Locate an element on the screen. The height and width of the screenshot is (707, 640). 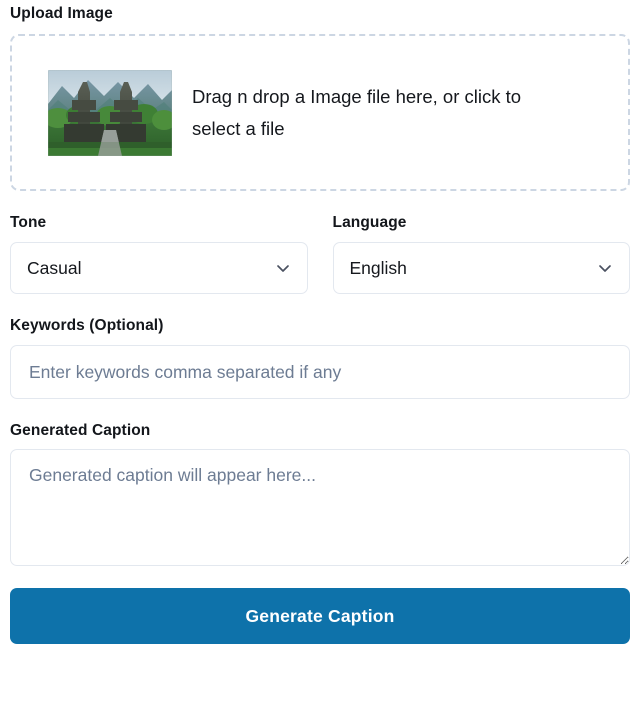
language-select-wrap: English is located at coordinates (481, 268).